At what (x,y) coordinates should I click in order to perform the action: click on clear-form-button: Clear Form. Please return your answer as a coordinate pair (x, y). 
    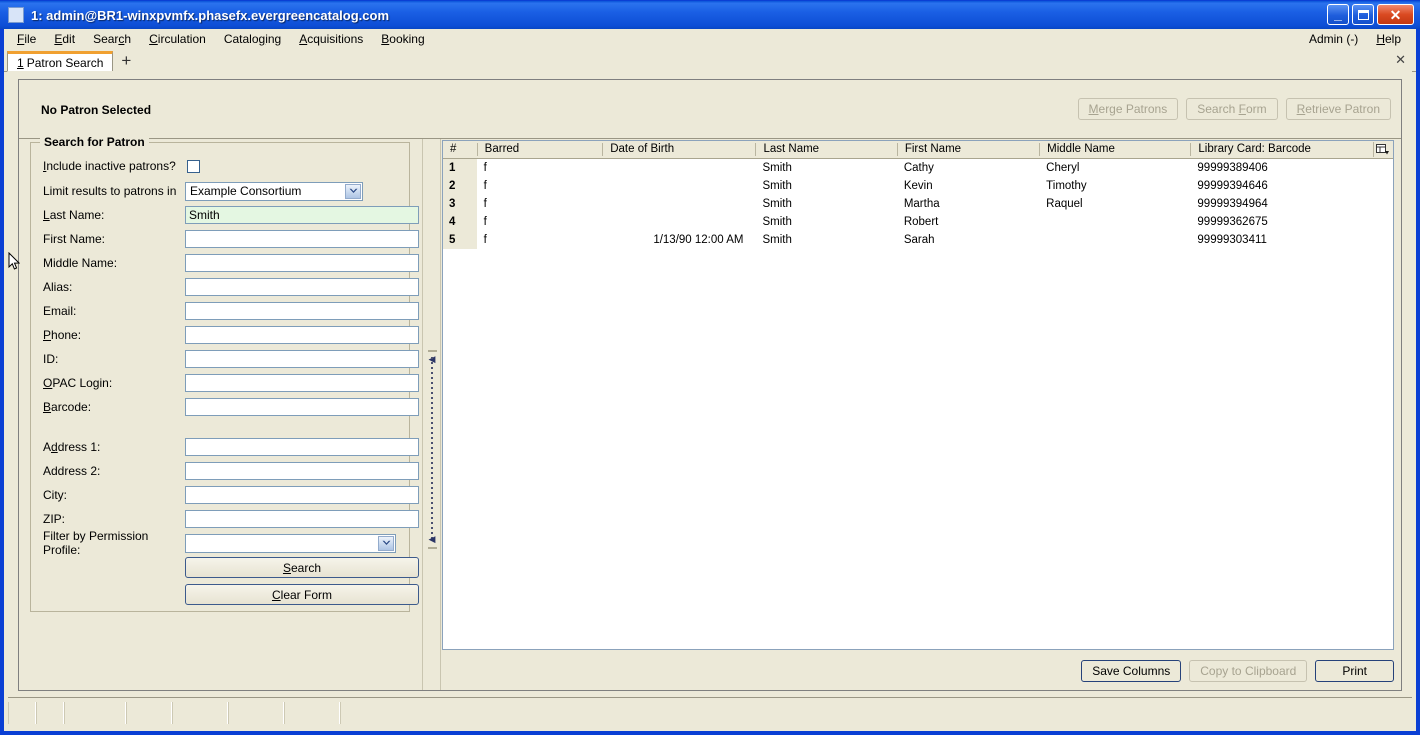
    Looking at the image, I should click on (302, 594).